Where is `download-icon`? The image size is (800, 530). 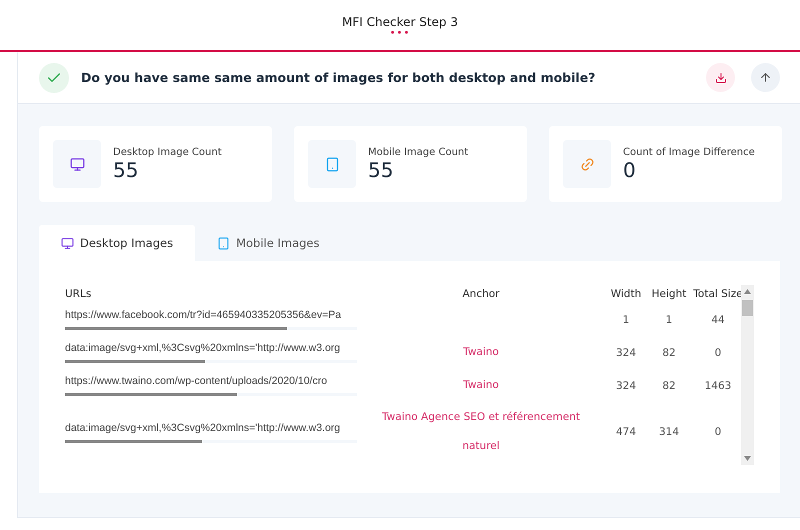
download-icon is located at coordinates (720, 78).